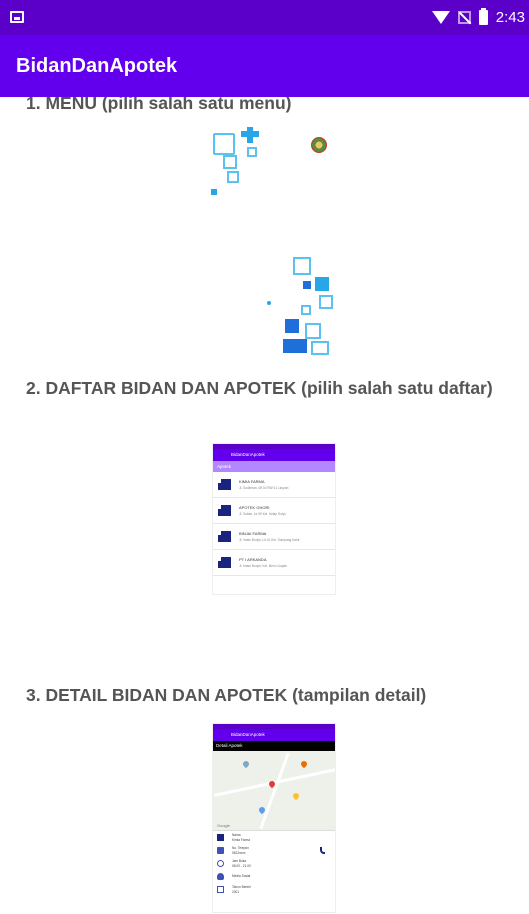 Image resolution: width=529 pixels, height=914 pixels. Describe the element at coordinates (440, 17) in the screenshot. I see `wifi-icon` at that location.